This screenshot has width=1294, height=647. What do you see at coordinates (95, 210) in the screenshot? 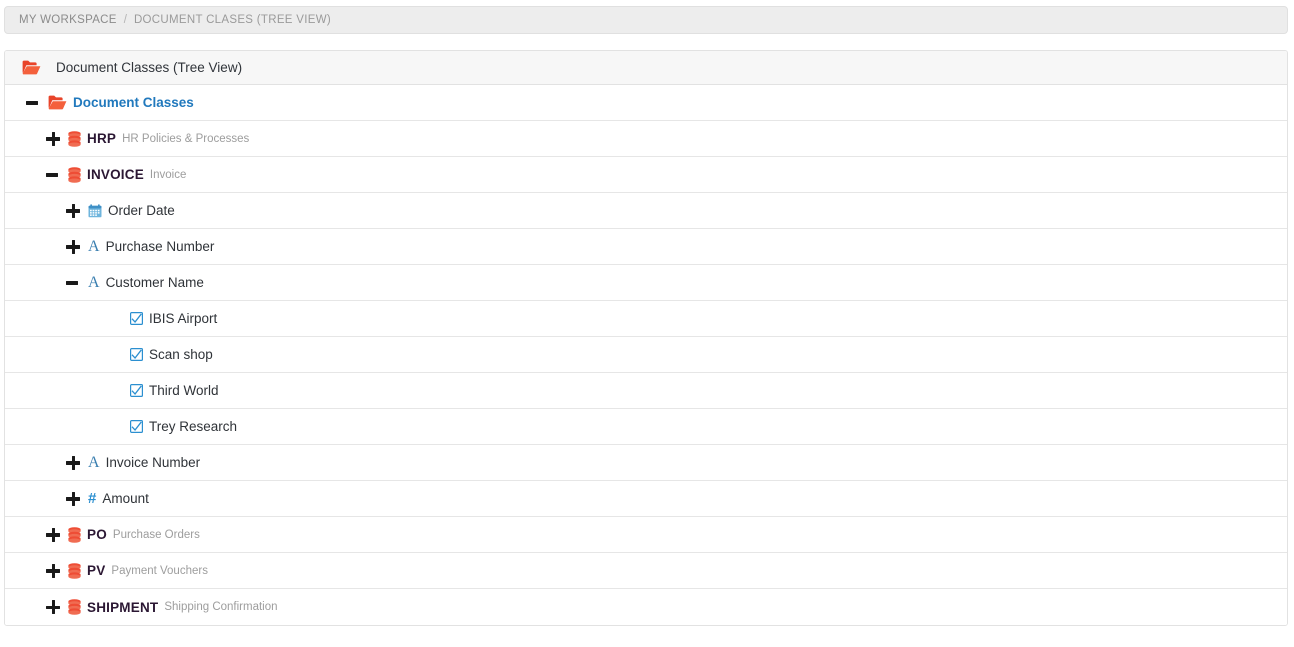
I see `calendar-icon` at bounding box center [95, 210].